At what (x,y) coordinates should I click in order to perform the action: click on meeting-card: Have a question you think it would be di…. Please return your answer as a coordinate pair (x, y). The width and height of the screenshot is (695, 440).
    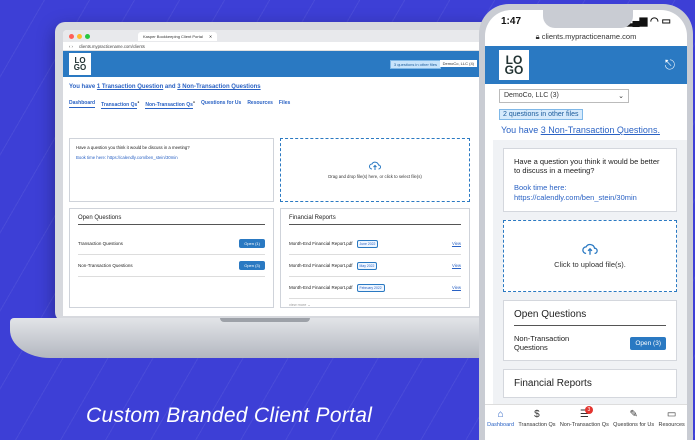
    Looking at the image, I should click on (171, 170).